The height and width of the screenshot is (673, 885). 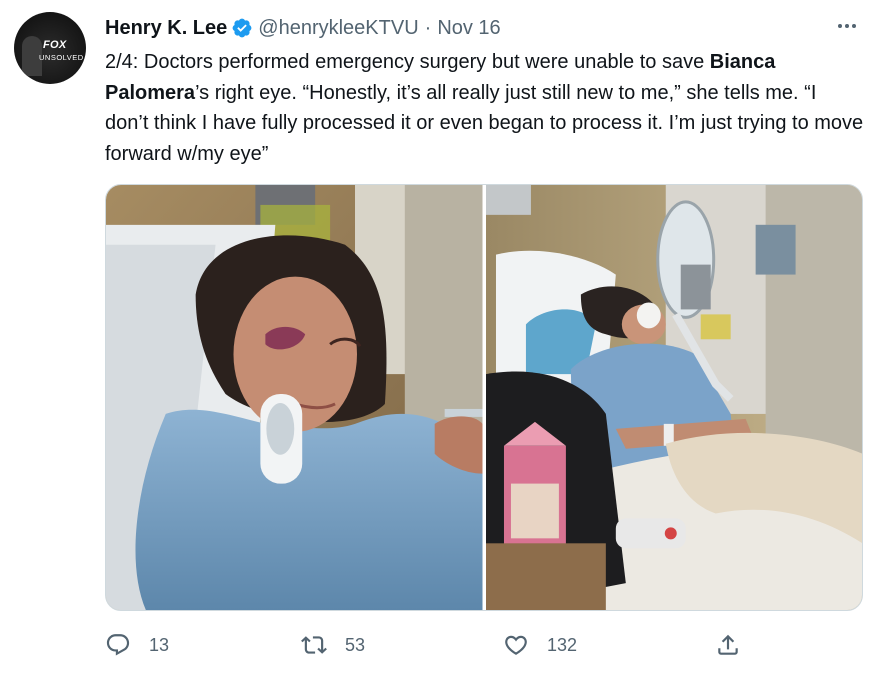 I want to click on retweet-icon, so click(x=314, y=645).